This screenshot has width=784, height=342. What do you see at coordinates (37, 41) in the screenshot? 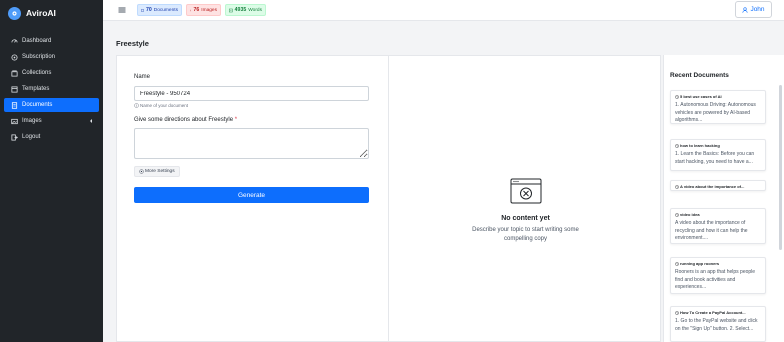
I see `sidebar-item-label: Dashboard` at bounding box center [37, 41].